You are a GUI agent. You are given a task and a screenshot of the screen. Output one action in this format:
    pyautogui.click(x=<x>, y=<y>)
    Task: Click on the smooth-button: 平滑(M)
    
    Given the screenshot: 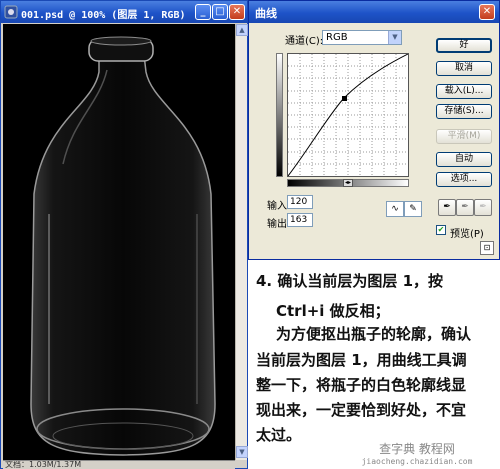 What is the action you would take?
    pyautogui.click(x=464, y=136)
    